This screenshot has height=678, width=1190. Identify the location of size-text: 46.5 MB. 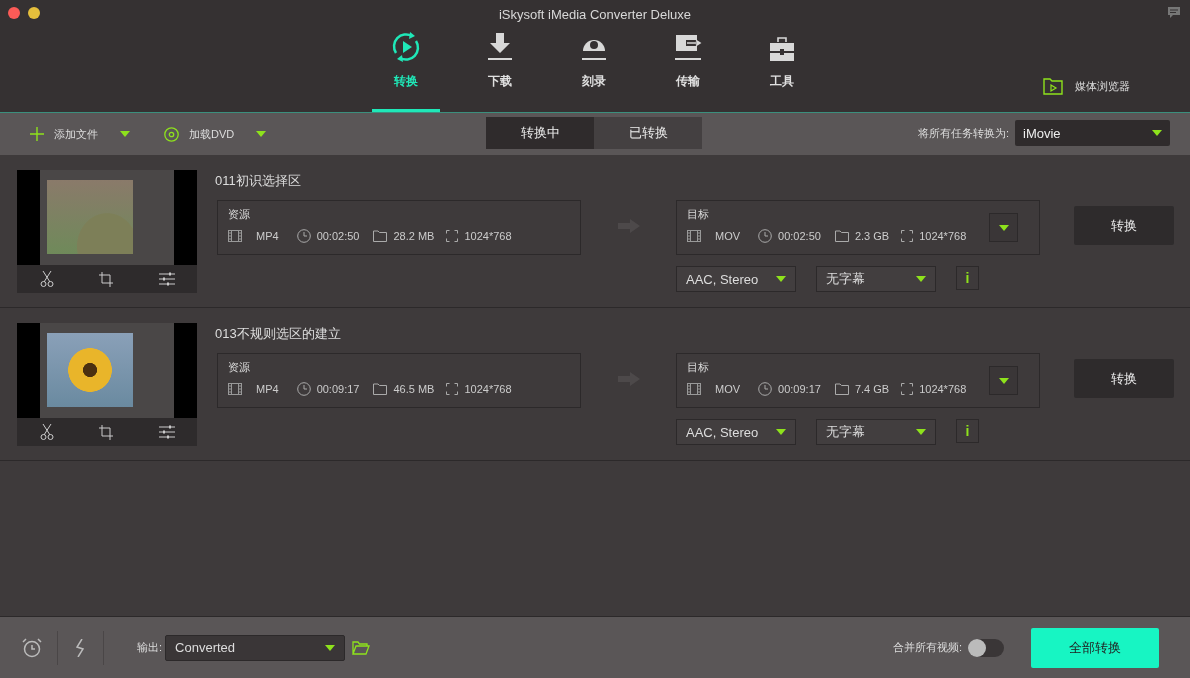
(414, 389).